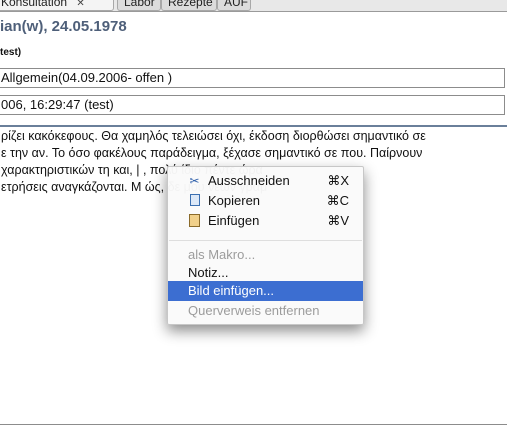 This screenshot has height=425, width=507. I want to click on menu-item-label: Querverweis entfernen, so click(254, 310).